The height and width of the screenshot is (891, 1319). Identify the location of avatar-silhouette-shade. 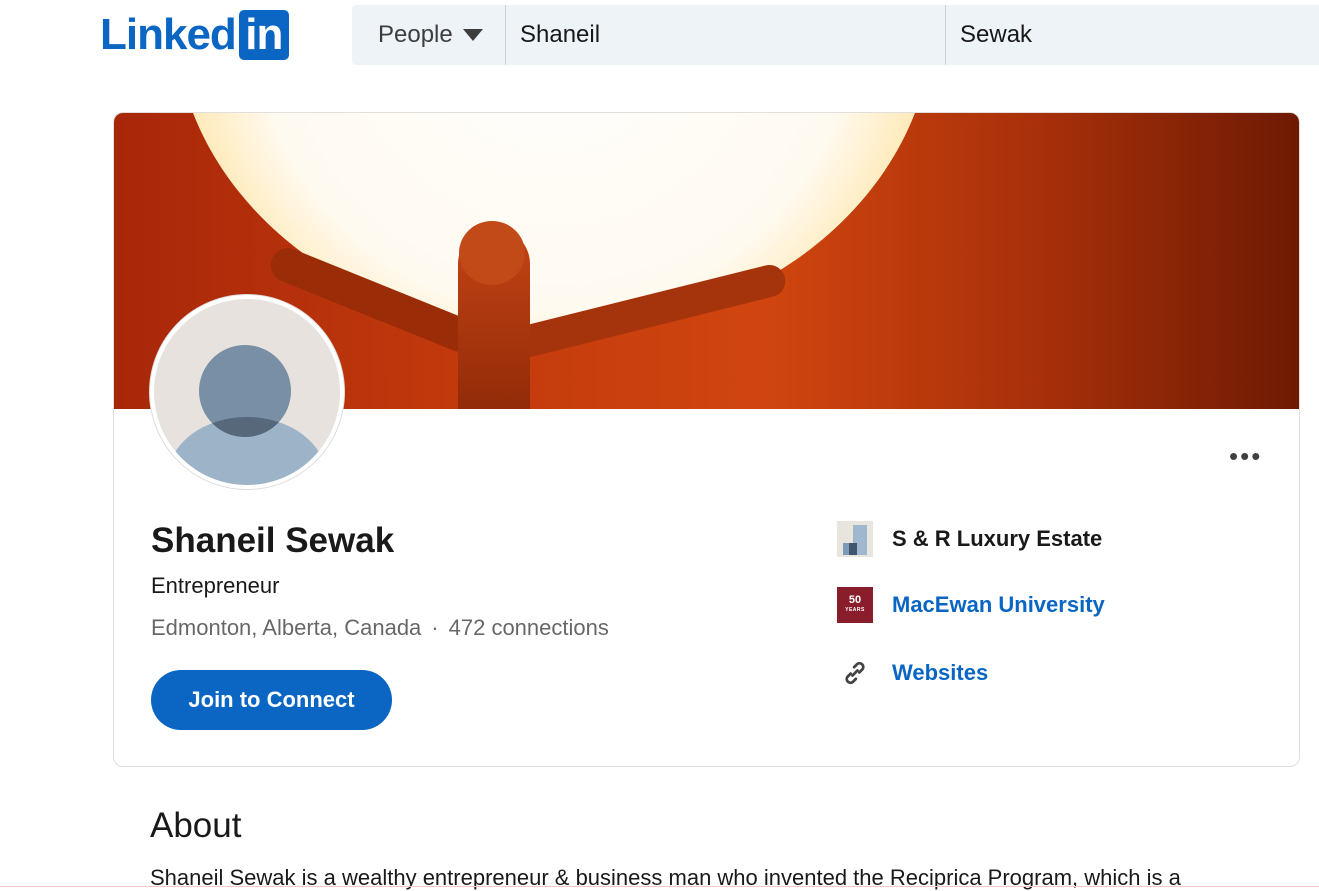
(245, 391).